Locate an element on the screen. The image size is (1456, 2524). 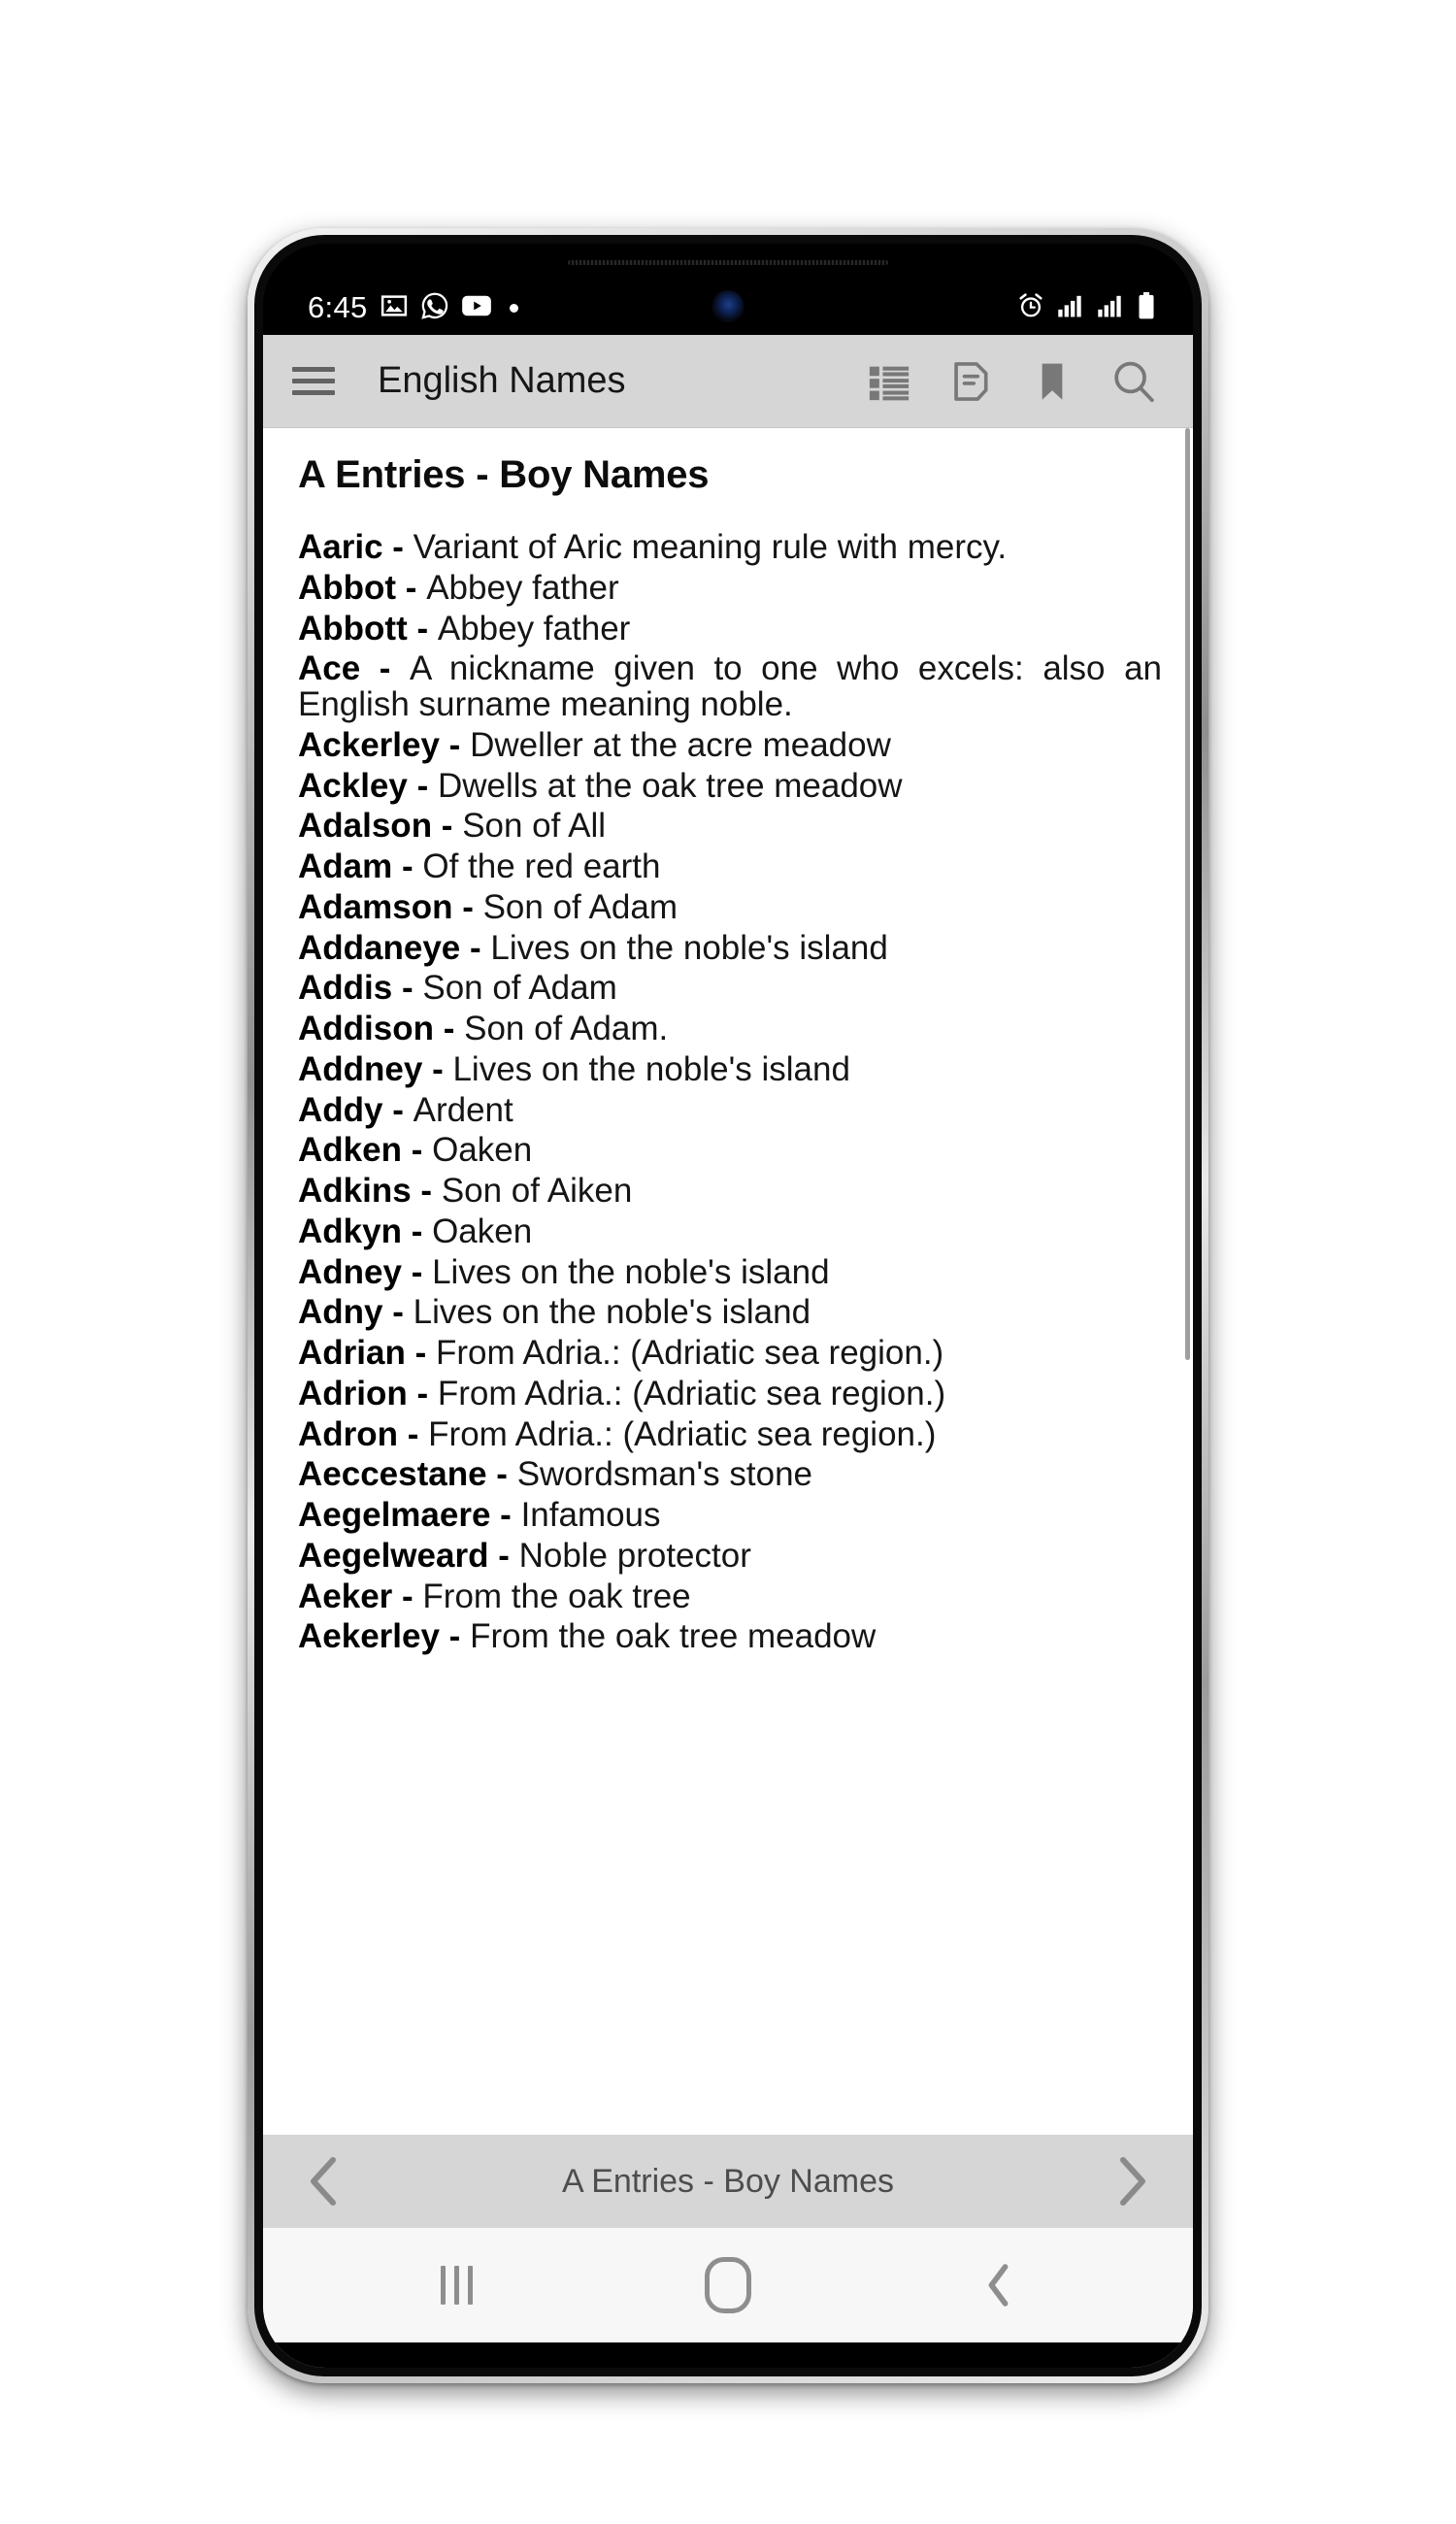
entry-name: Adamson is located at coordinates (375, 906).